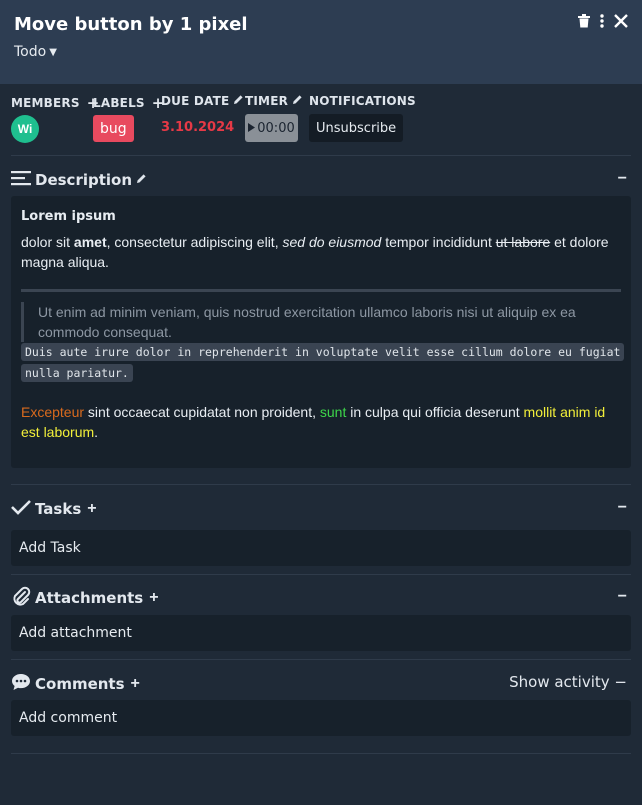 The height and width of the screenshot is (805, 642). What do you see at coordinates (25, 129) in the screenshot?
I see `avatar: Wi` at bounding box center [25, 129].